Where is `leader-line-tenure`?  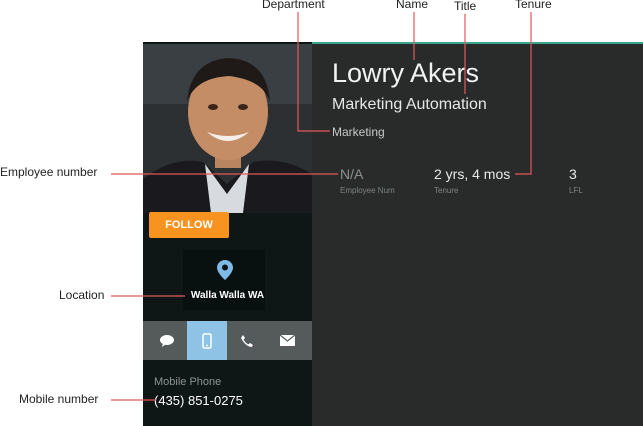 leader-line-tenure is located at coordinates (523, 93).